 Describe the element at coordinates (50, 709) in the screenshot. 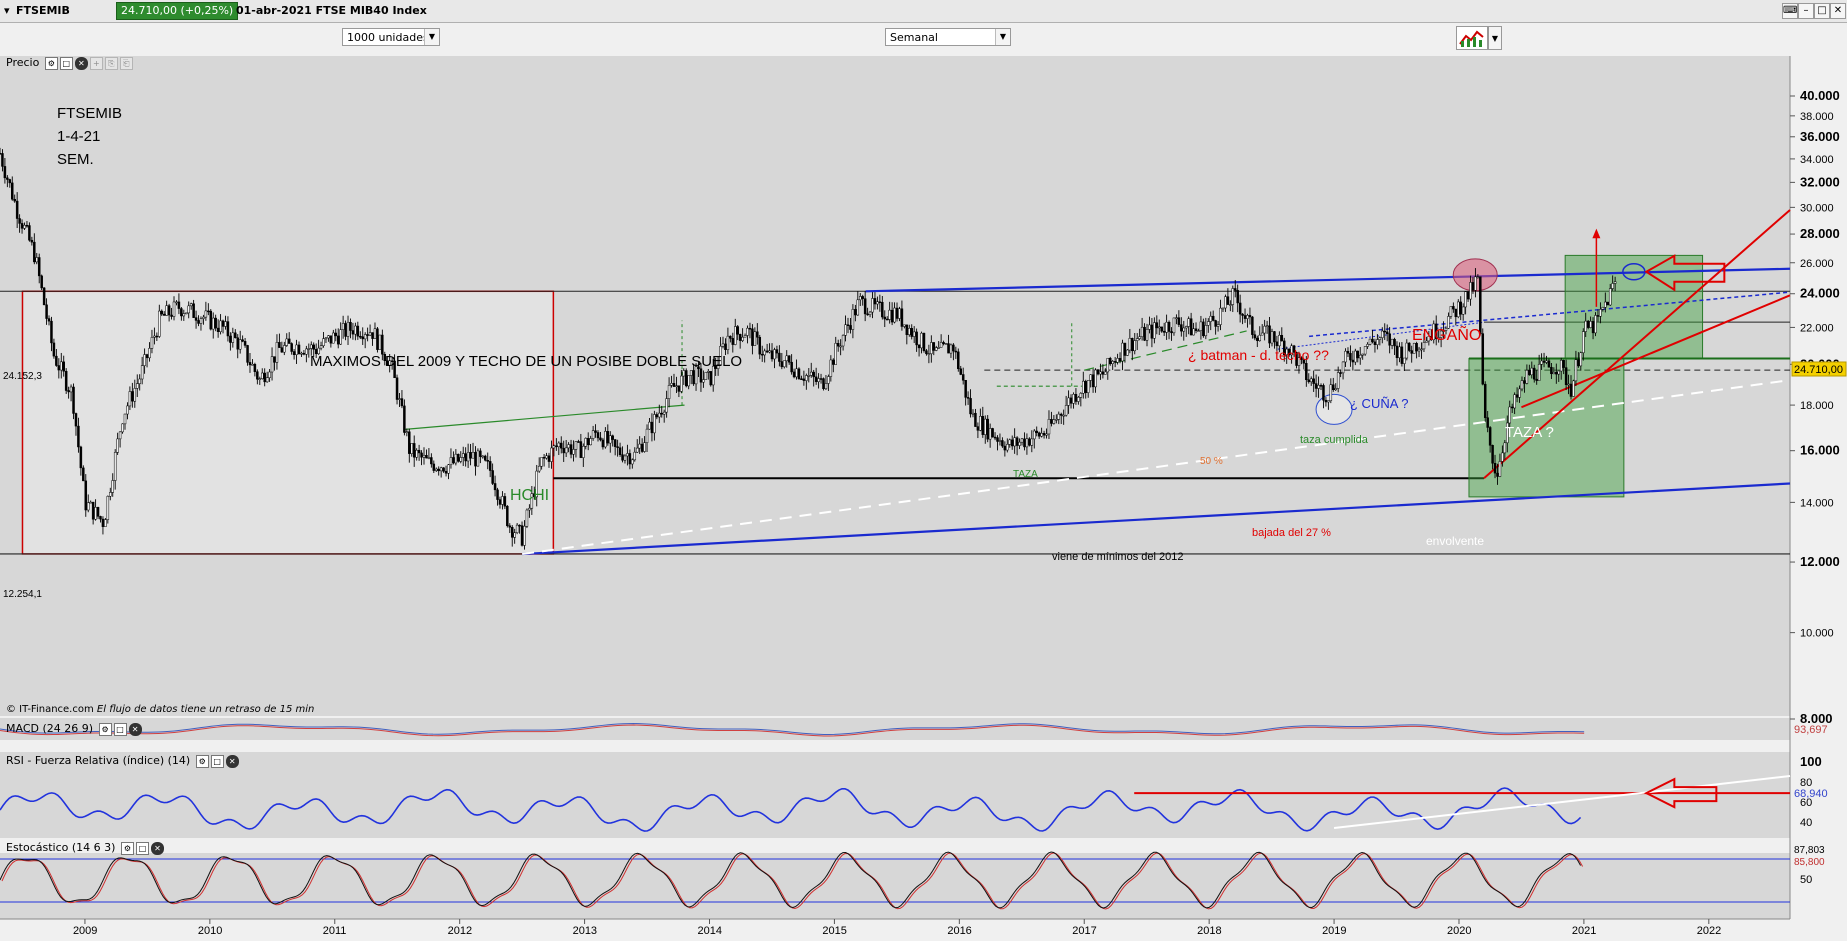

I see `credit-source: © IT-Finance.com` at that location.